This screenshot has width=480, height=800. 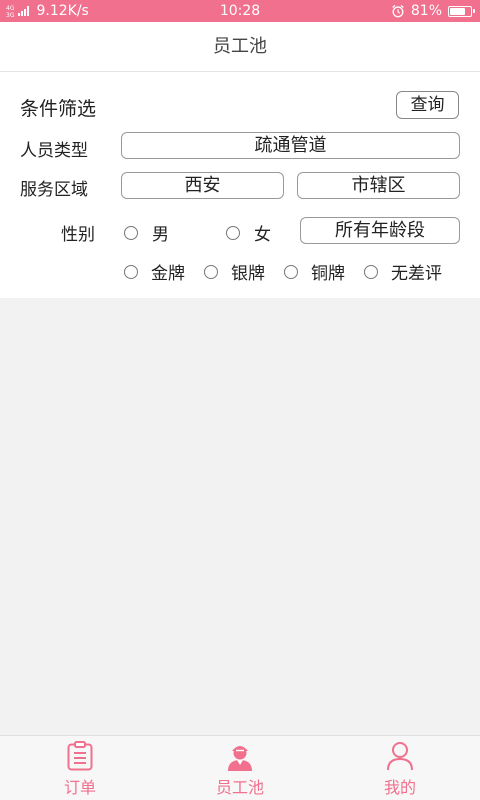 I want to click on tab-staff-pool: 员工池, so click(x=240, y=768).